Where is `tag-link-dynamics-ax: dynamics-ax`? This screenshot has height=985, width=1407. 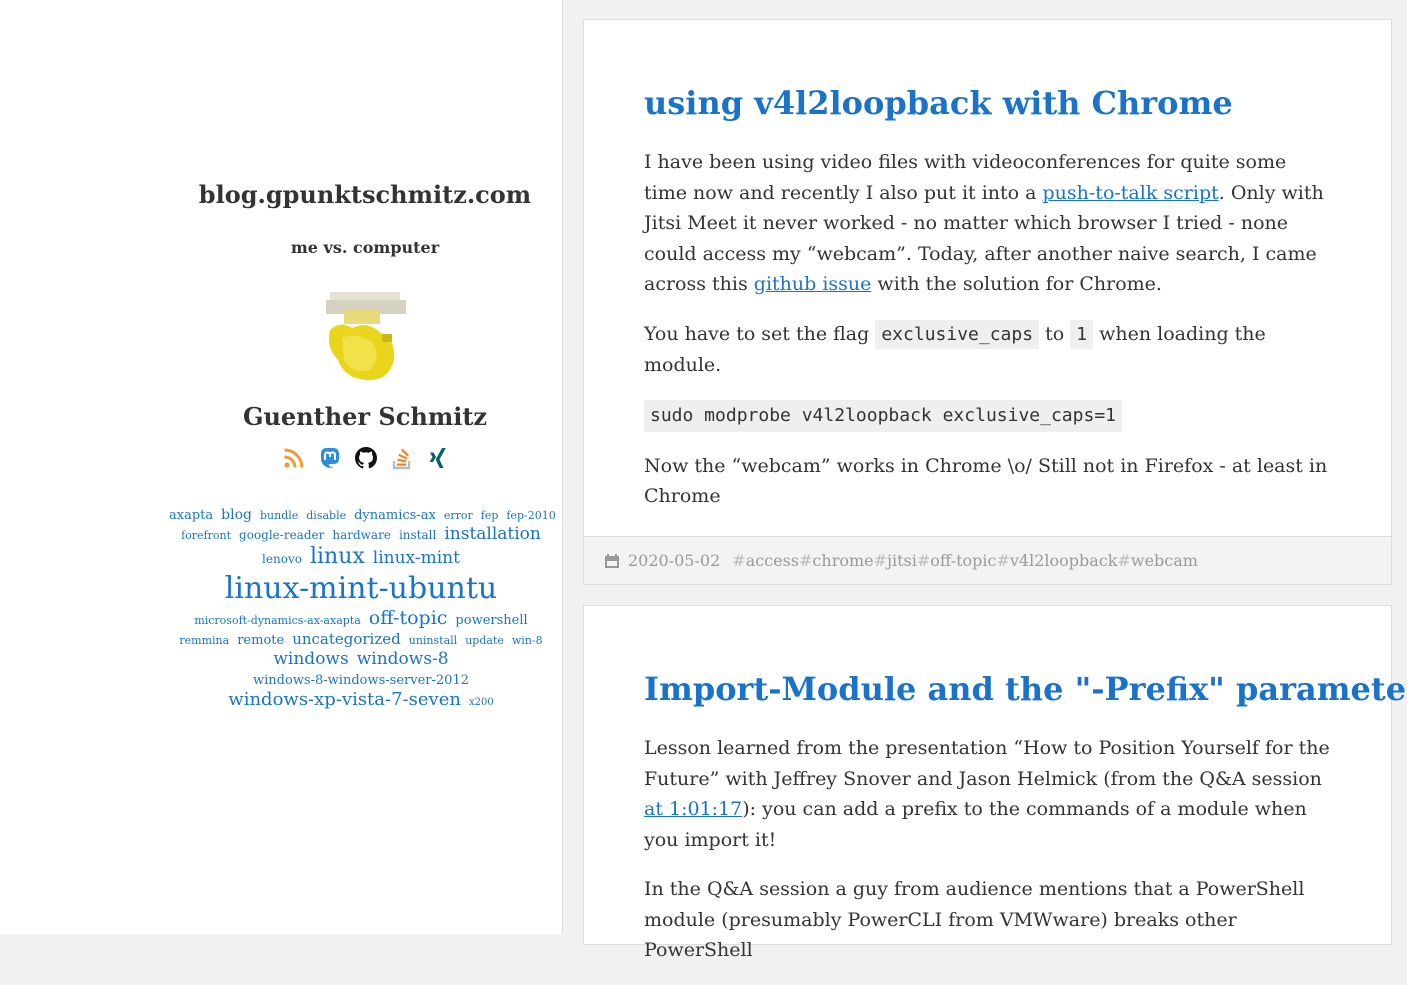 tag-link-dynamics-ax: dynamics-ax is located at coordinates (395, 516).